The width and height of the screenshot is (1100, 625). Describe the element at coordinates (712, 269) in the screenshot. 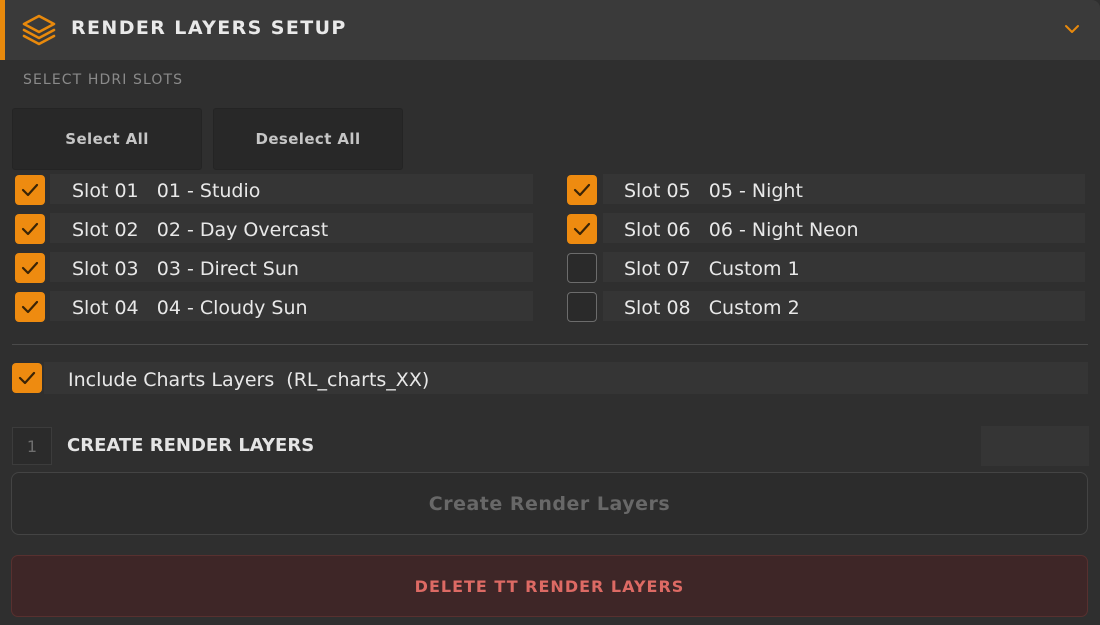

I see `slot-07-label: Slot 07 Custom 1` at that location.